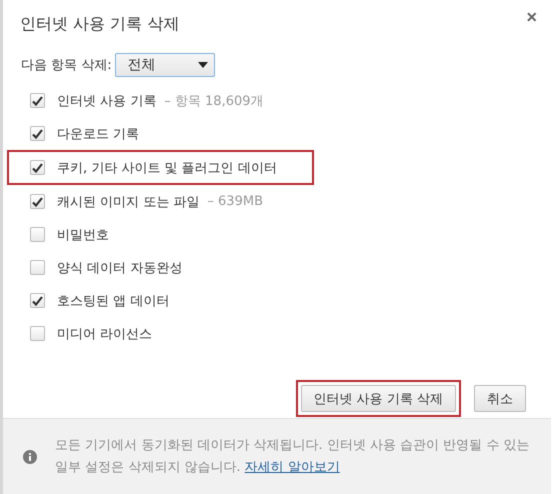 This screenshot has height=494, width=554. What do you see at coordinates (30, 457) in the screenshot?
I see `info-icon` at bounding box center [30, 457].